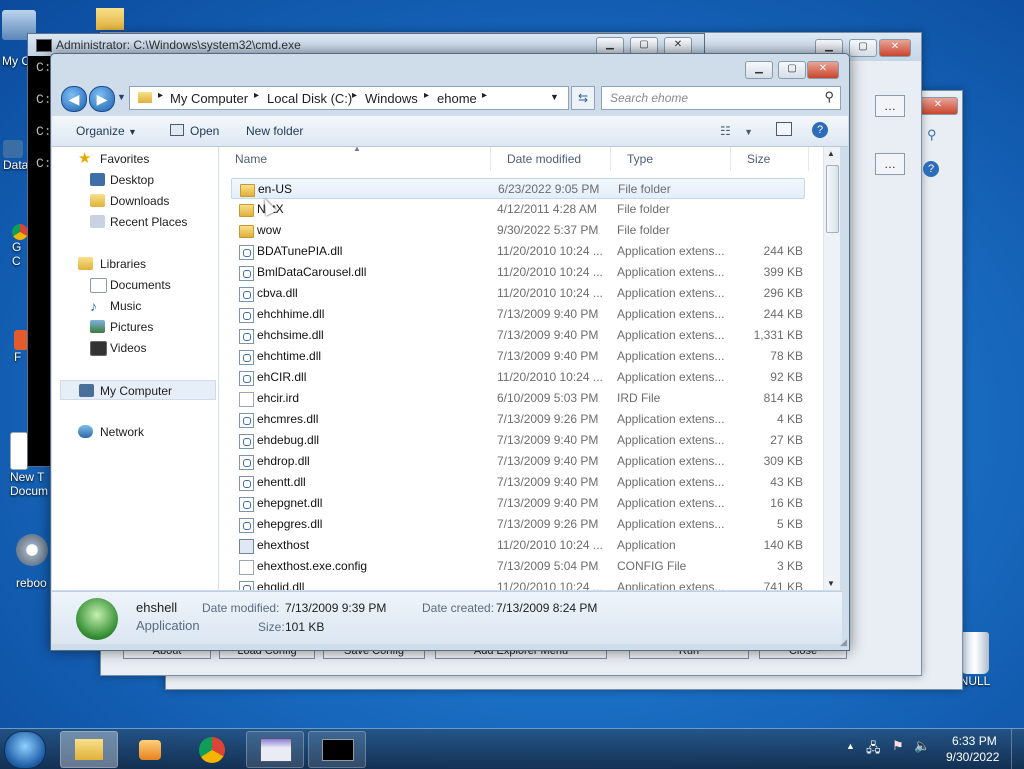  What do you see at coordinates (784, 129) in the screenshot?
I see `preview-pane-button` at bounding box center [784, 129].